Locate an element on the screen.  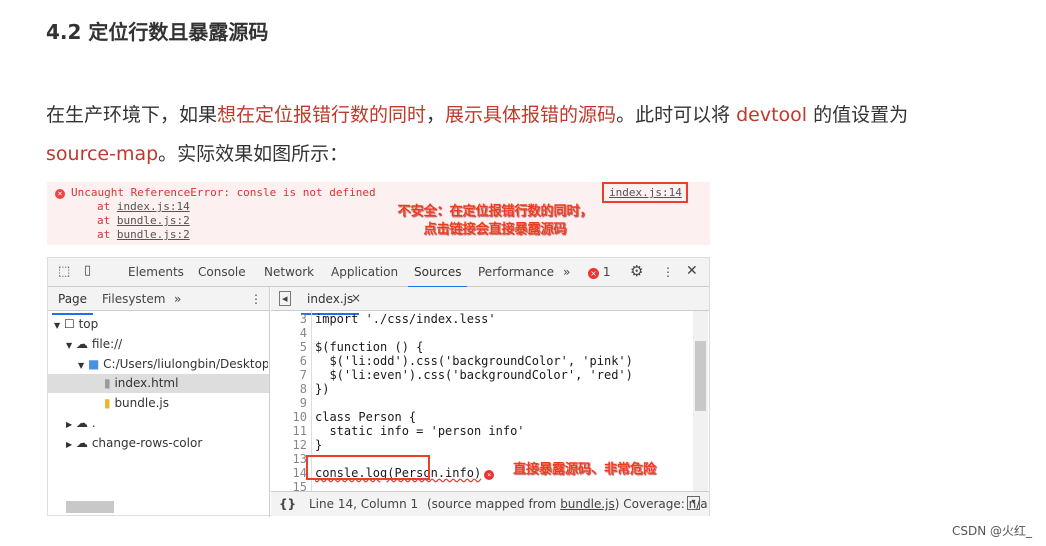
gear-icon: ⚙ is located at coordinates (636, 271).